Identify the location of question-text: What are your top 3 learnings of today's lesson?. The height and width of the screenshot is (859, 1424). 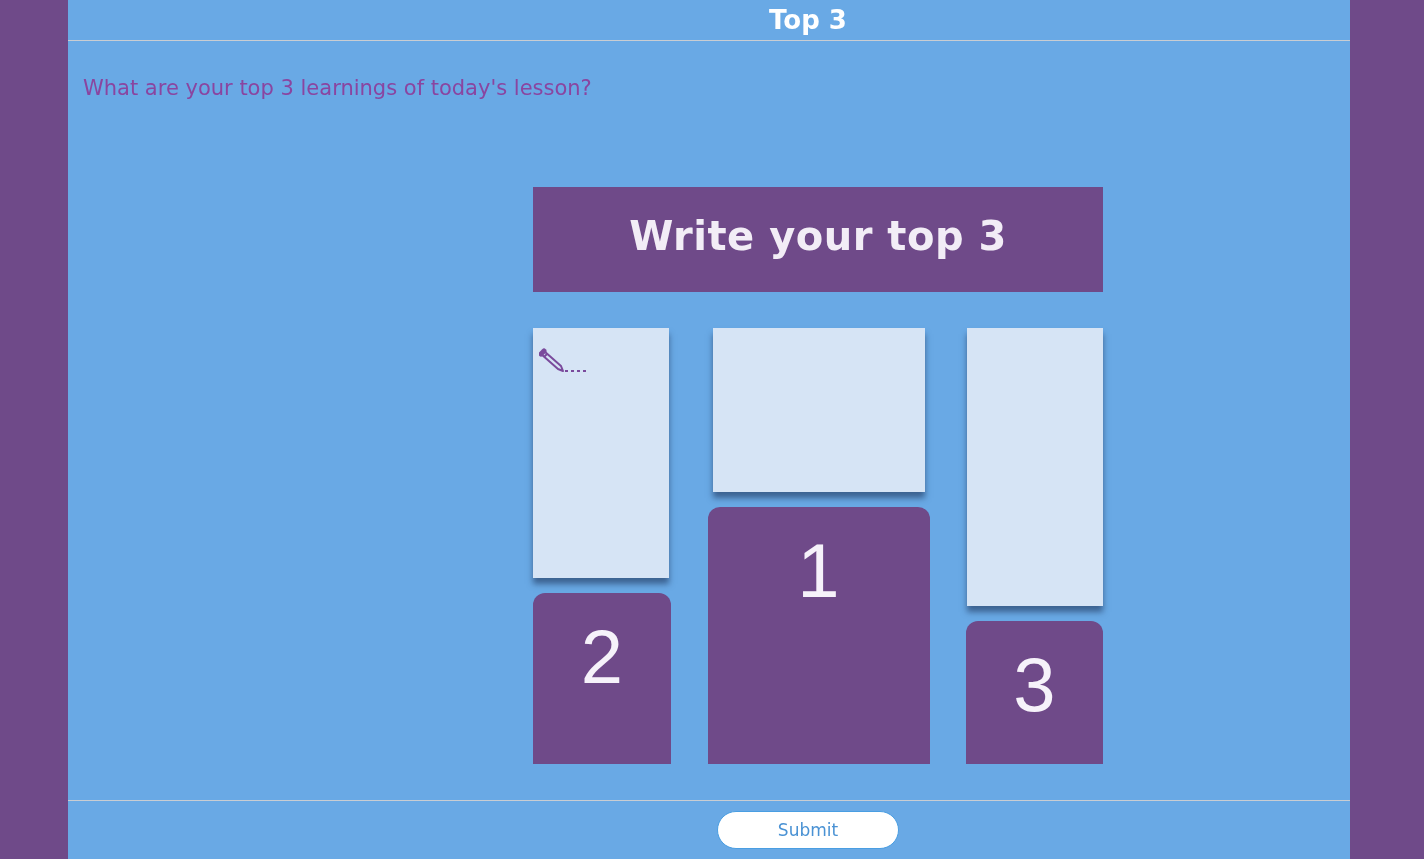
(338, 88).